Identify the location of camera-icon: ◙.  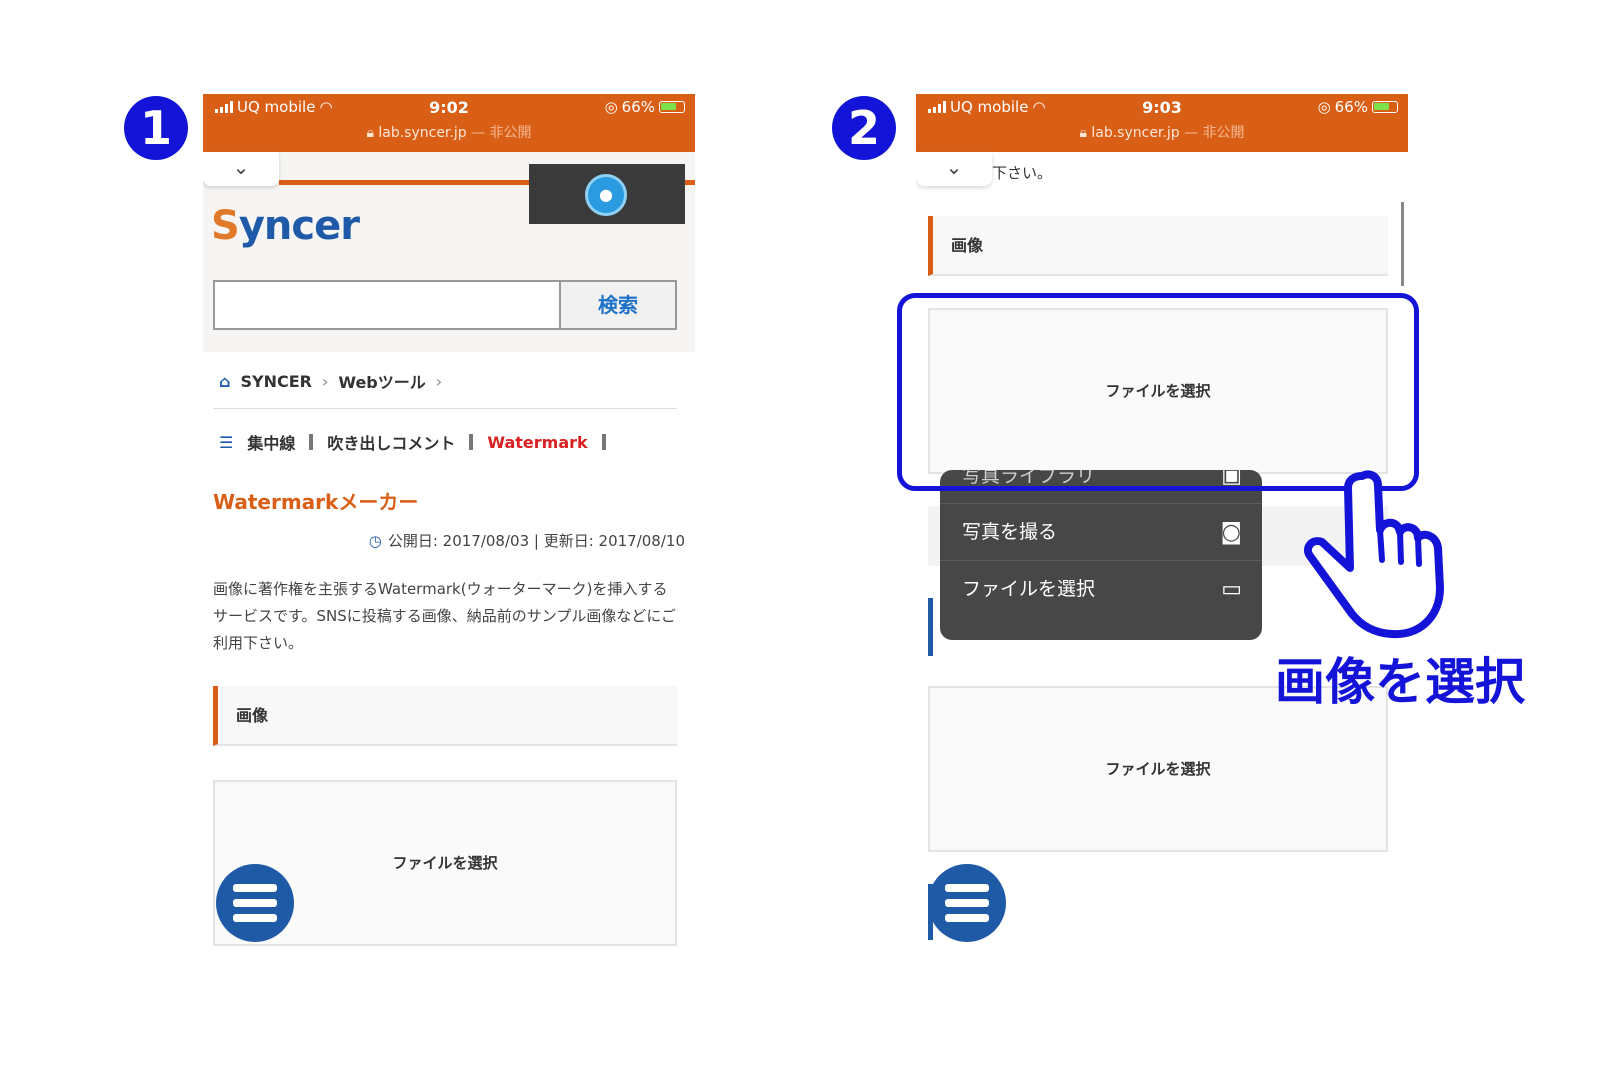
(1231, 532).